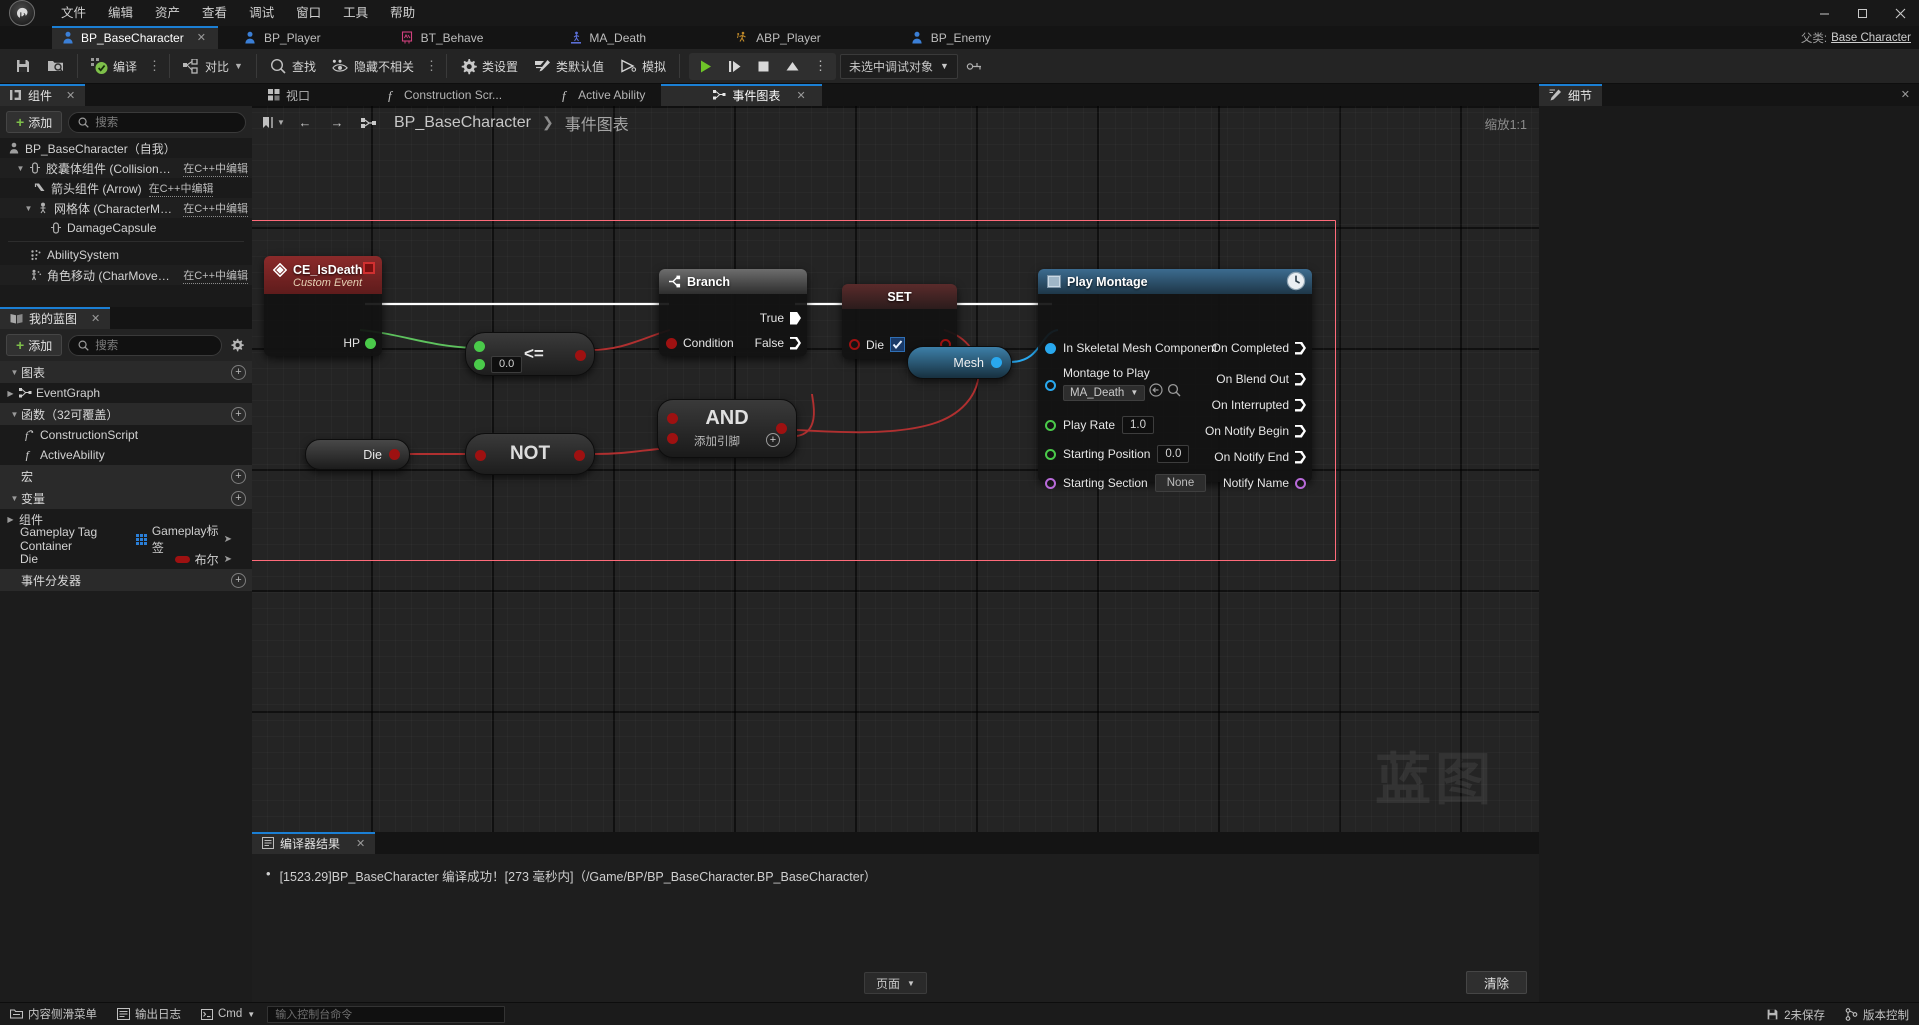  I want to click on unsaved-changes-button: 2未保存, so click(1795, 1014).